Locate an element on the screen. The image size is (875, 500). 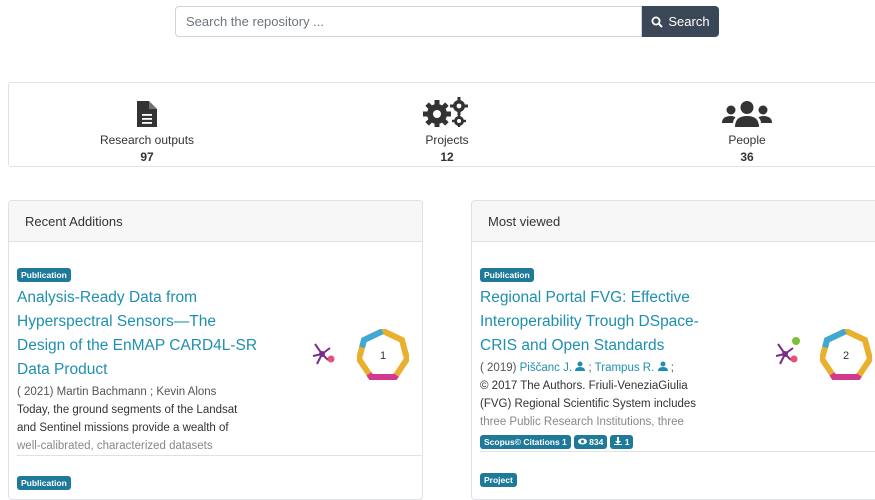
item-meta: ( 2021) Martin Bachmann ; Kevin Alons is located at coordinates (117, 392).